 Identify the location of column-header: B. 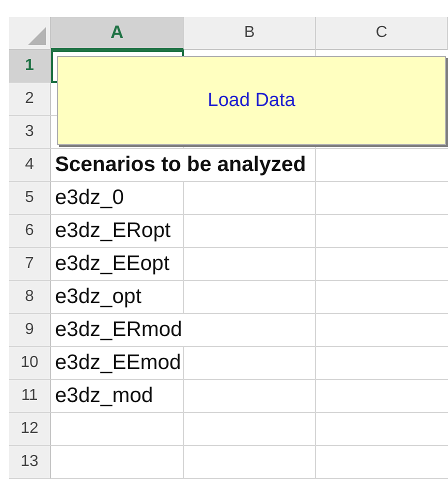
(250, 33).